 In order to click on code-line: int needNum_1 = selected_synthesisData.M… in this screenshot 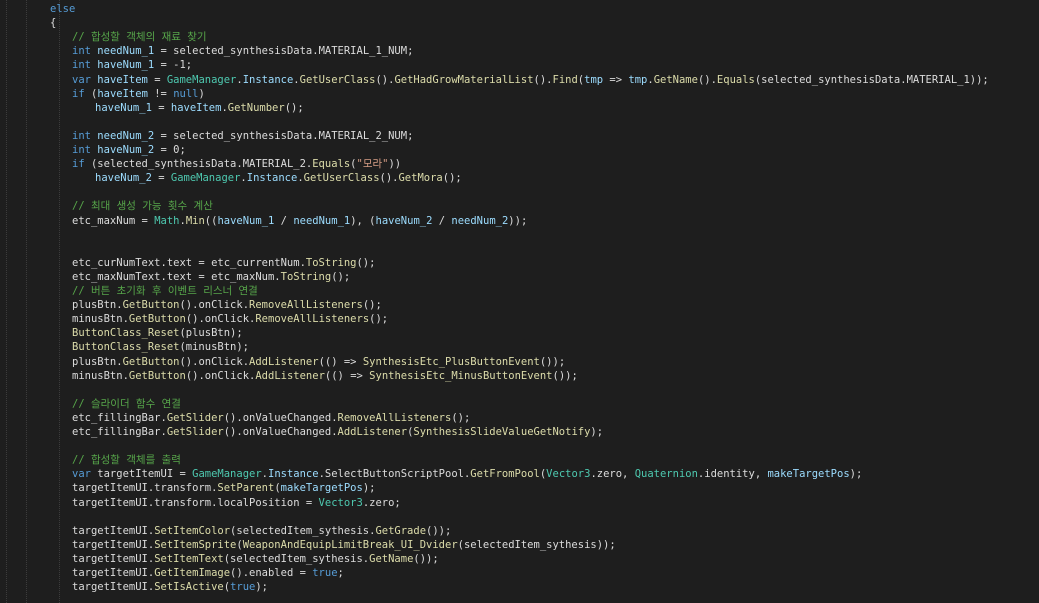, I will do `click(242, 51)`.